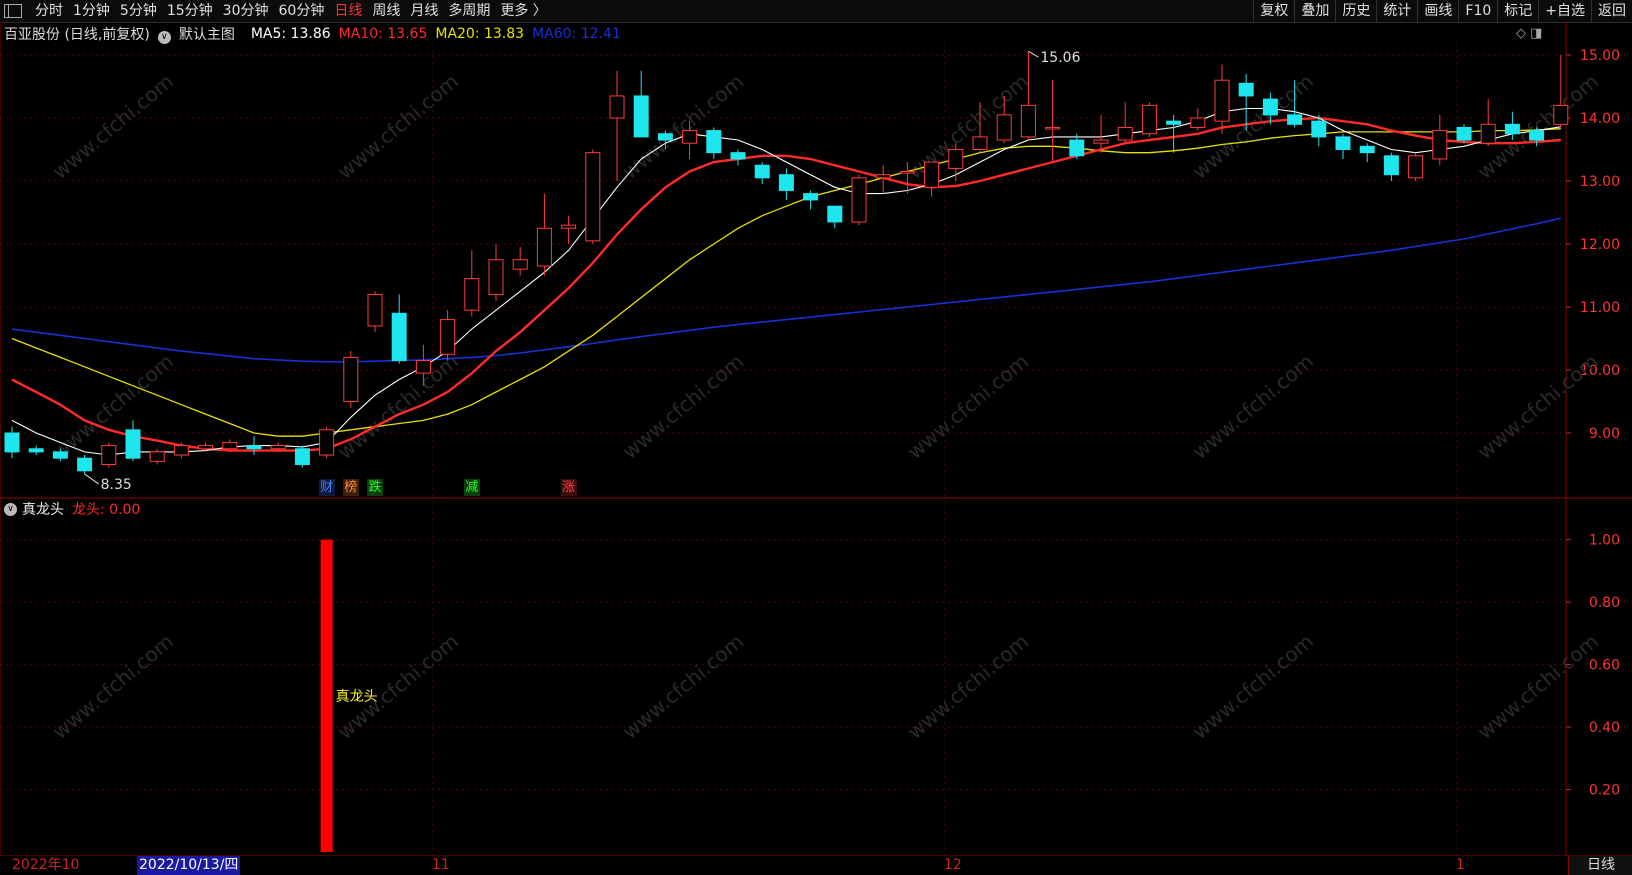 The height and width of the screenshot is (875, 1632). I want to click on main-ytick-label: 9.00, so click(1604, 434).